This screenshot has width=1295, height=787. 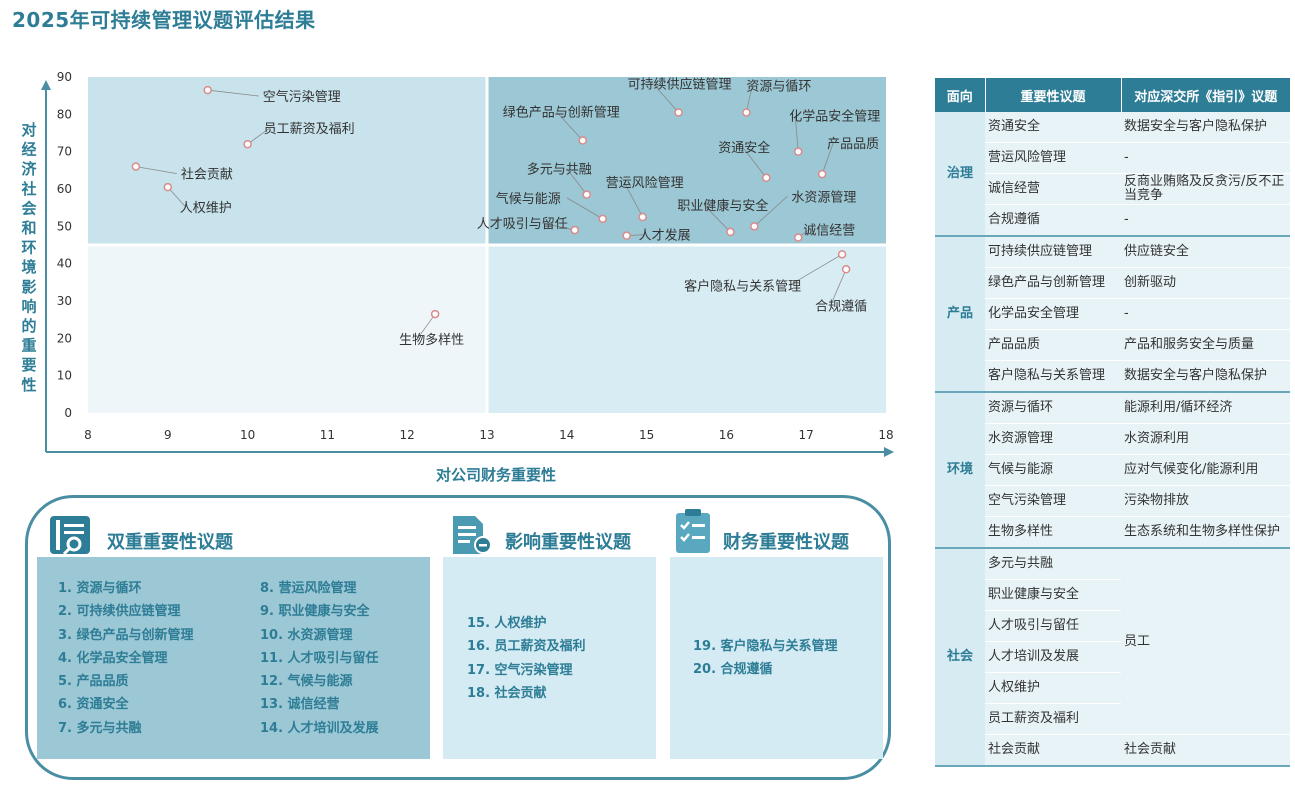 What do you see at coordinates (841, 306) in the screenshot?
I see `data-label: 合规遵循` at bounding box center [841, 306].